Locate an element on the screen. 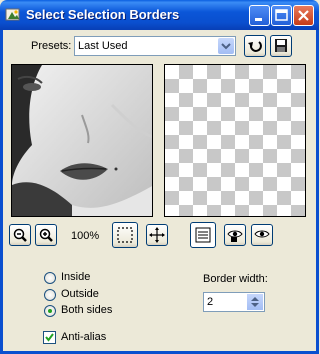 The image size is (320, 354). checkmark-icon is located at coordinates (49, 337).